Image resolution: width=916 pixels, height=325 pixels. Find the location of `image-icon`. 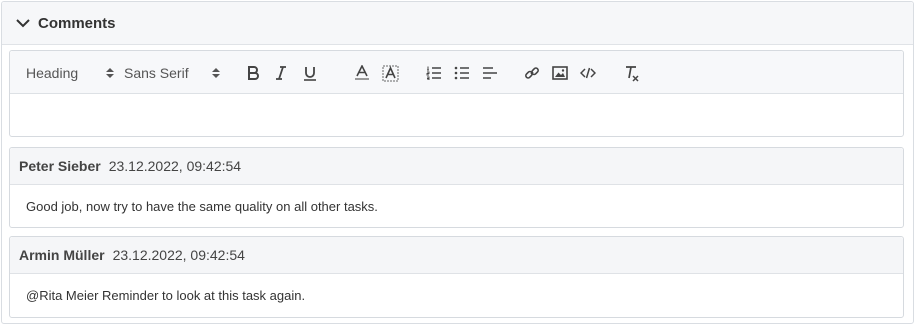

image-icon is located at coordinates (560, 73).